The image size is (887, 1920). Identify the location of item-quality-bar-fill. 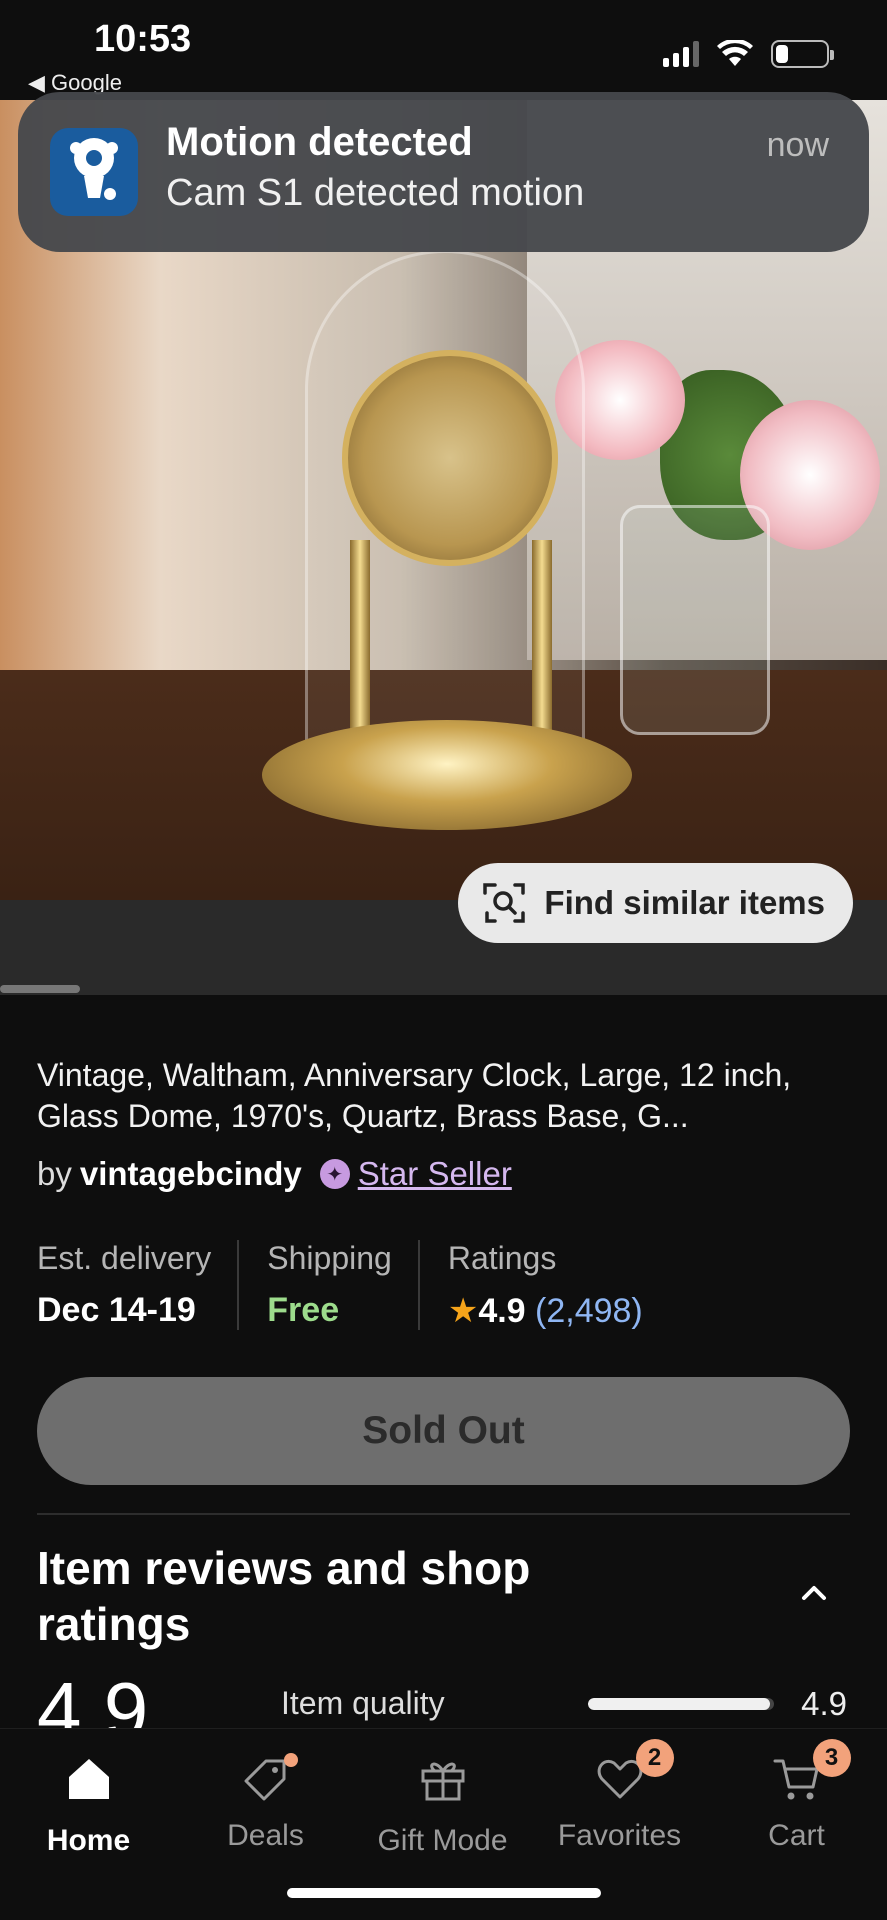
(679, 1704).